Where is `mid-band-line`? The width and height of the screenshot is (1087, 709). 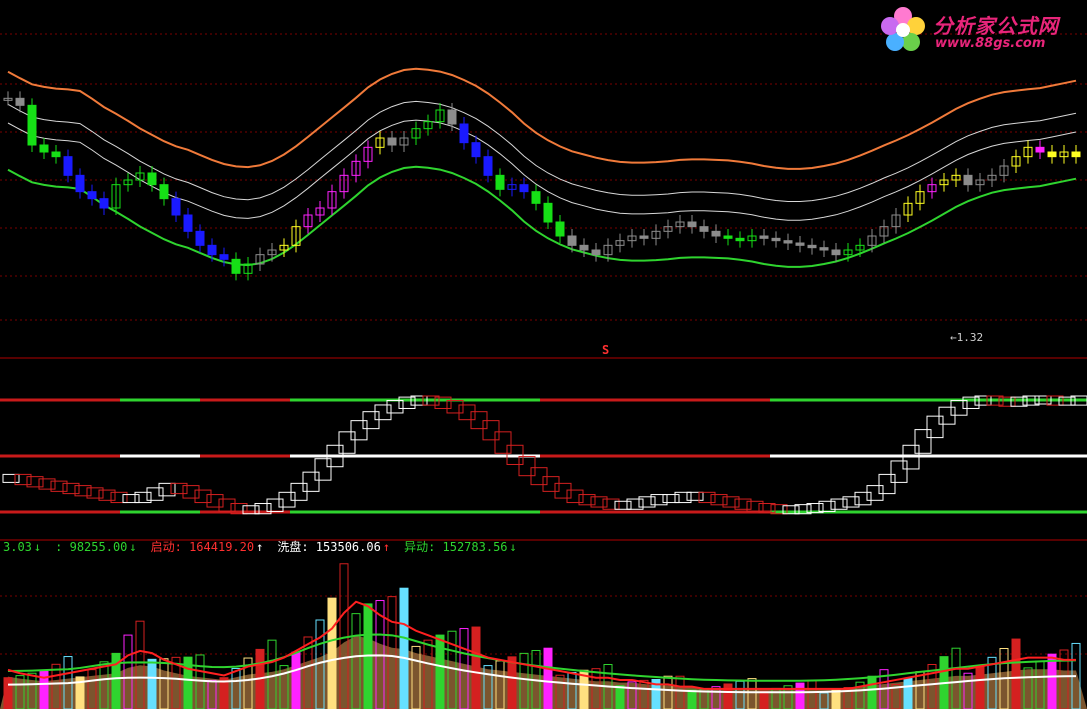 mid-band-line is located at coordinates (542, 170).